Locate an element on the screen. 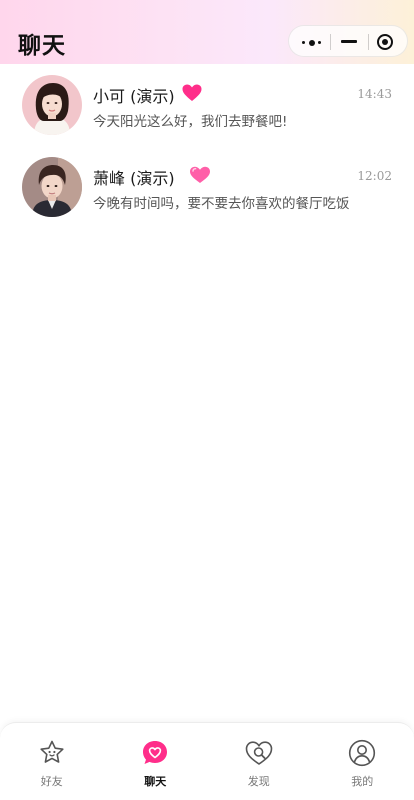 The image size is (414, 800). contact-name: 萧峰 (演示) is located at coordinates (134, 178).